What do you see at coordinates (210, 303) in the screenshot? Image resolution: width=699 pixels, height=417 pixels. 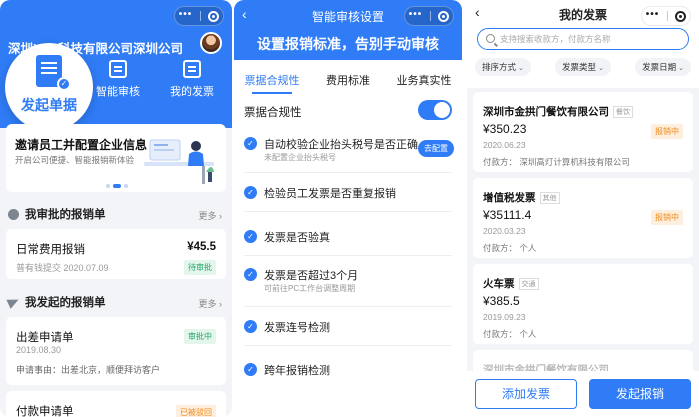 I see `my-more-link: 更多 ›` at bounding box center [210, 303].